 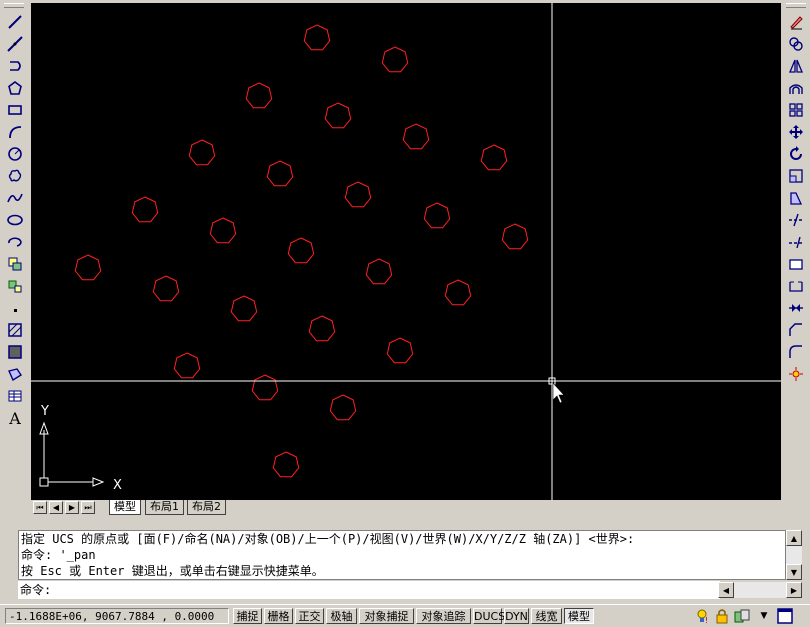 What do you see at coordinates (117, 616) in the screenshot?
I see `coordinate-display: -1.1688E+06, 9067.7884 , 0.0000` at bounding box center [117, 616].